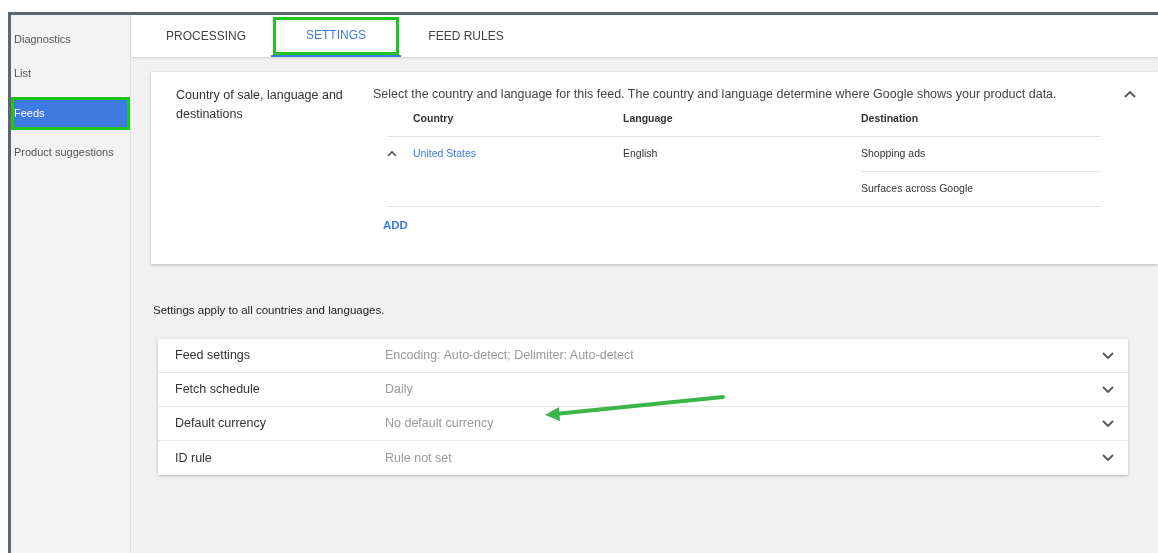  What do you see at coordinates (70, 73) in the screenshot?
I see `sidebar-item: List` at bounding box center [70, 73].